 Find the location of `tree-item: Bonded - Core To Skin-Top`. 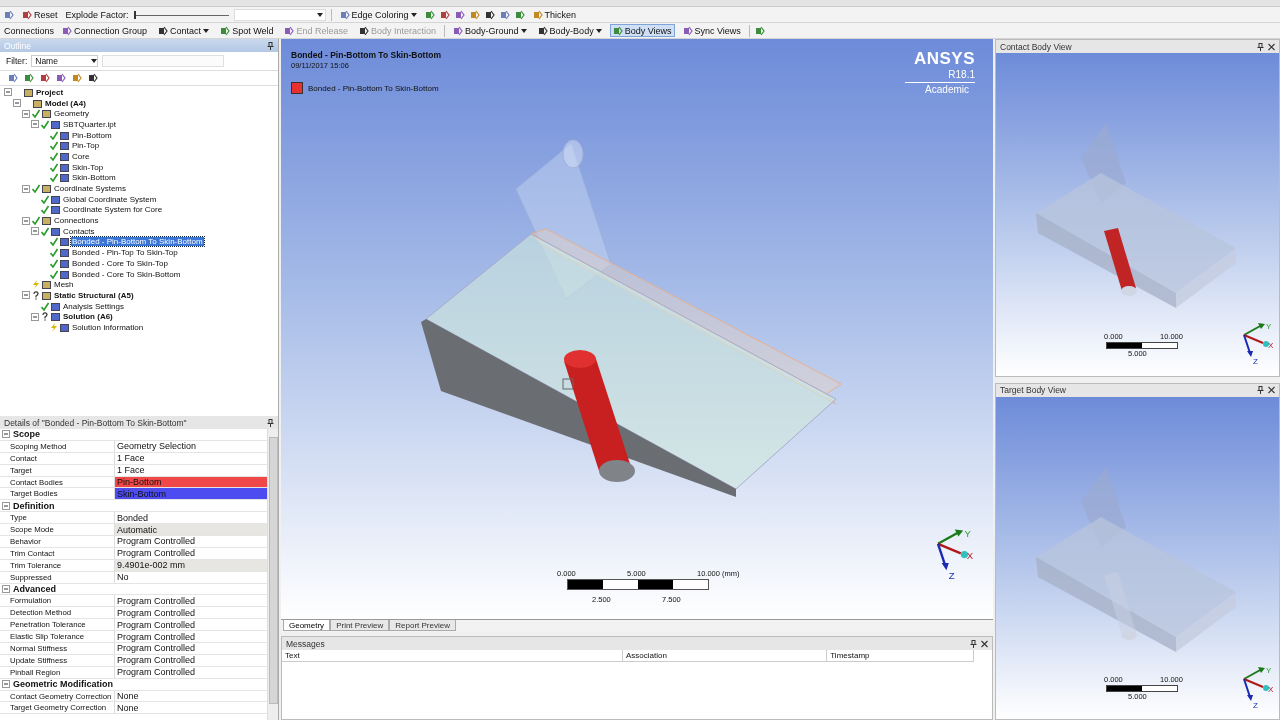

tree-item: Bonded - Core To Skin-Top is located at coordinates (120, 263).